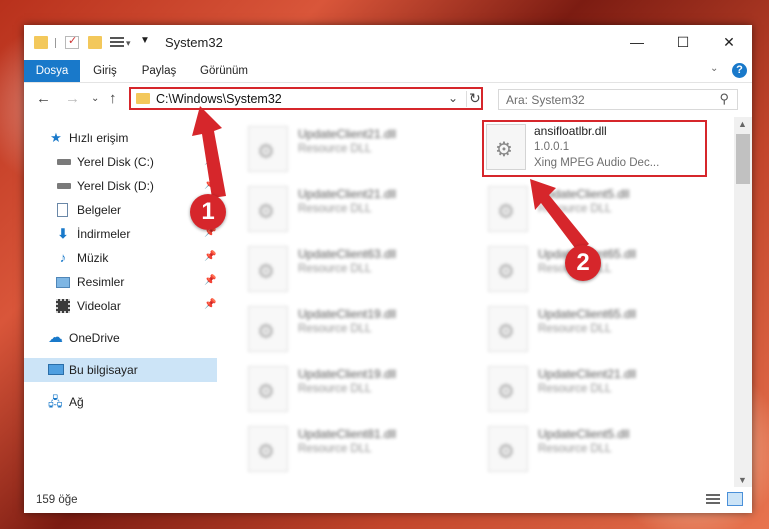  What do you see at coordinates (390, 179) in the screenshot?
I see `annotation-arrows` at bounding box center [390, 179].